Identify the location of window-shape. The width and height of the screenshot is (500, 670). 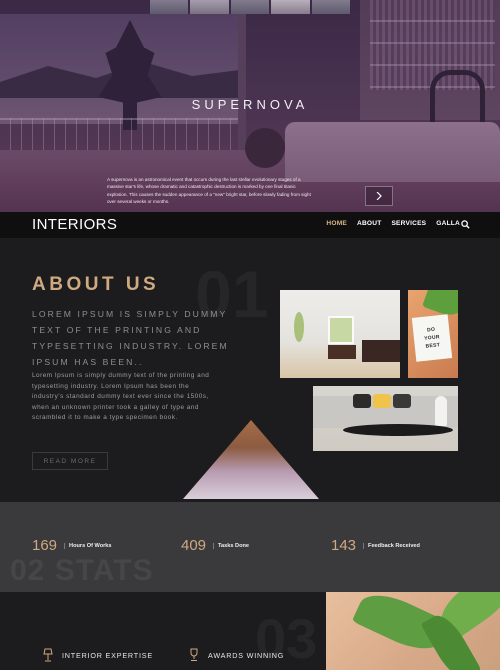
(341, 330).